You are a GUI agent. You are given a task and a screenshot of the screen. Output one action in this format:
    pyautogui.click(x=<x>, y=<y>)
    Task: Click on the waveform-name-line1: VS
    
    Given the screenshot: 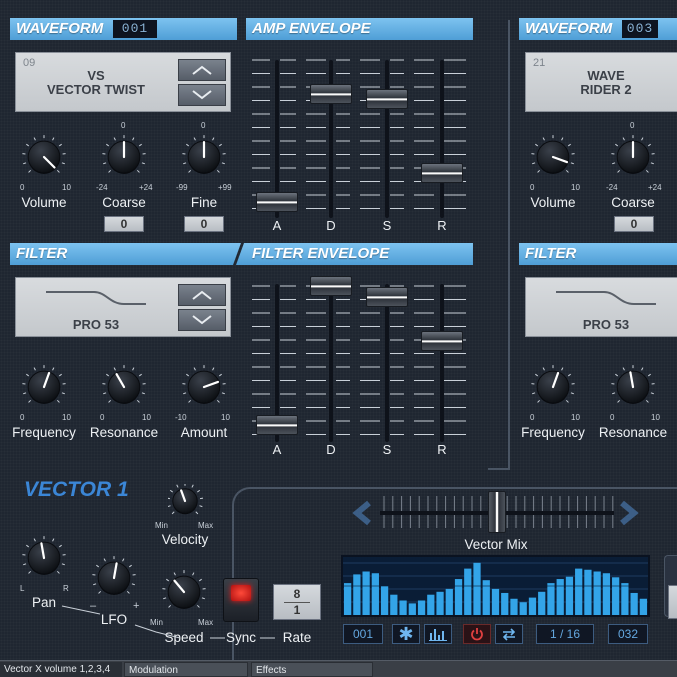 What is the action you would take?
    pyautogui.click(x=96, y=75)
    